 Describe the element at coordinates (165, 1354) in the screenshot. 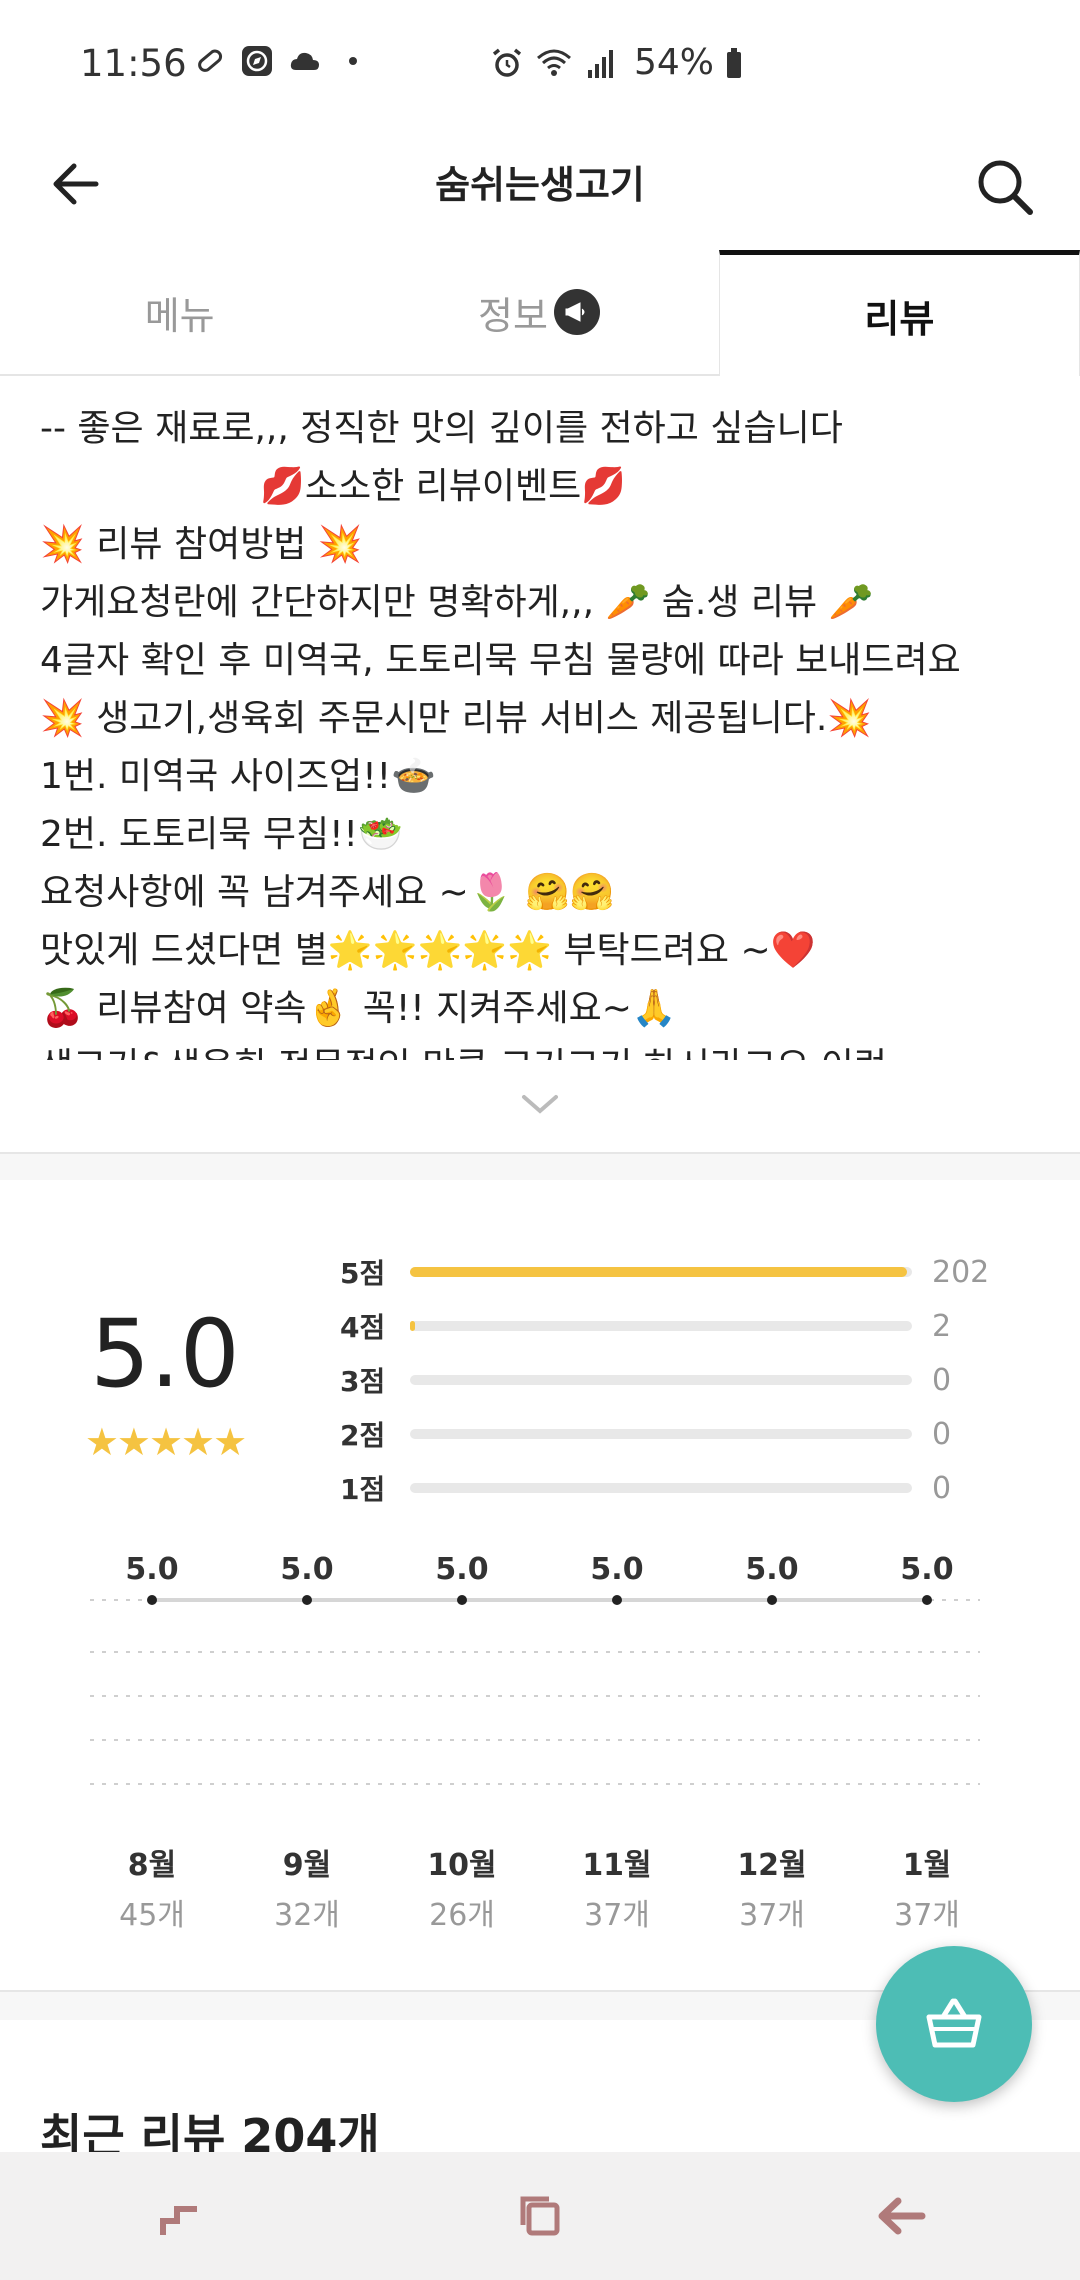

I see `average-rating: 5.0` at that location.